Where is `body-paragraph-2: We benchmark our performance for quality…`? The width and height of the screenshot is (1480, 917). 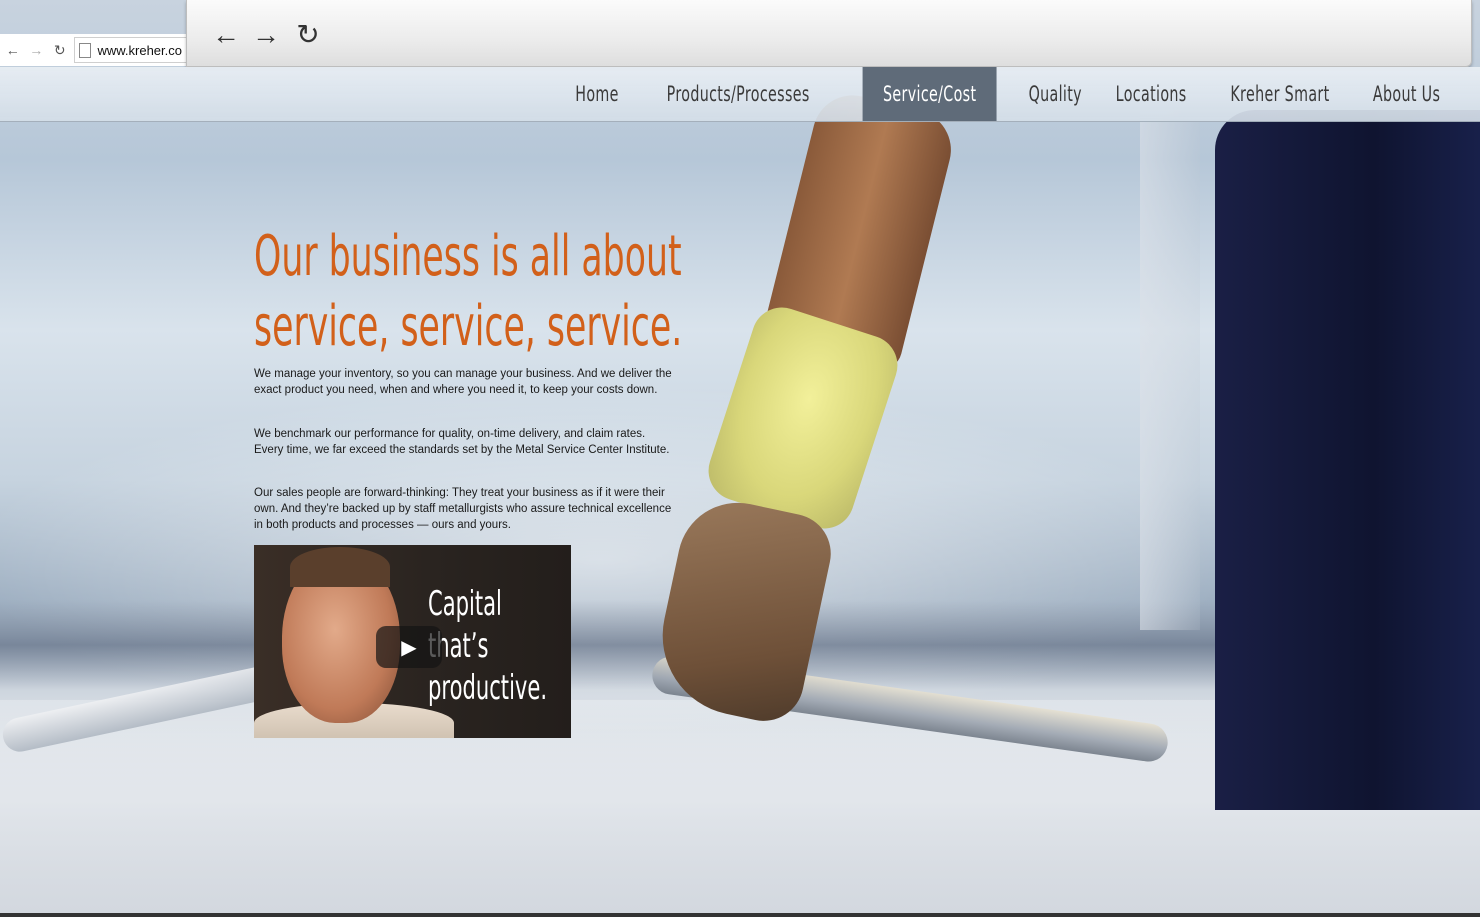
body-paragraph-2: We benchmark our performance for quality… is located at coordinates (462, 442).